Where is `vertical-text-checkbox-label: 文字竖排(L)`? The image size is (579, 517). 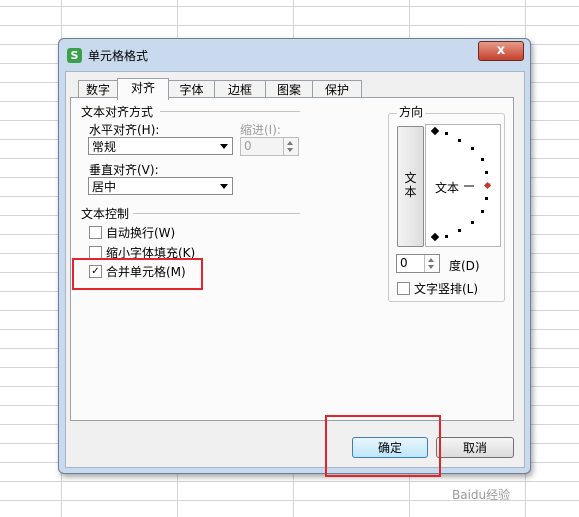
vertical-text-checkbox-label: 文字竖排(L) is located at coordinates (446, 288).